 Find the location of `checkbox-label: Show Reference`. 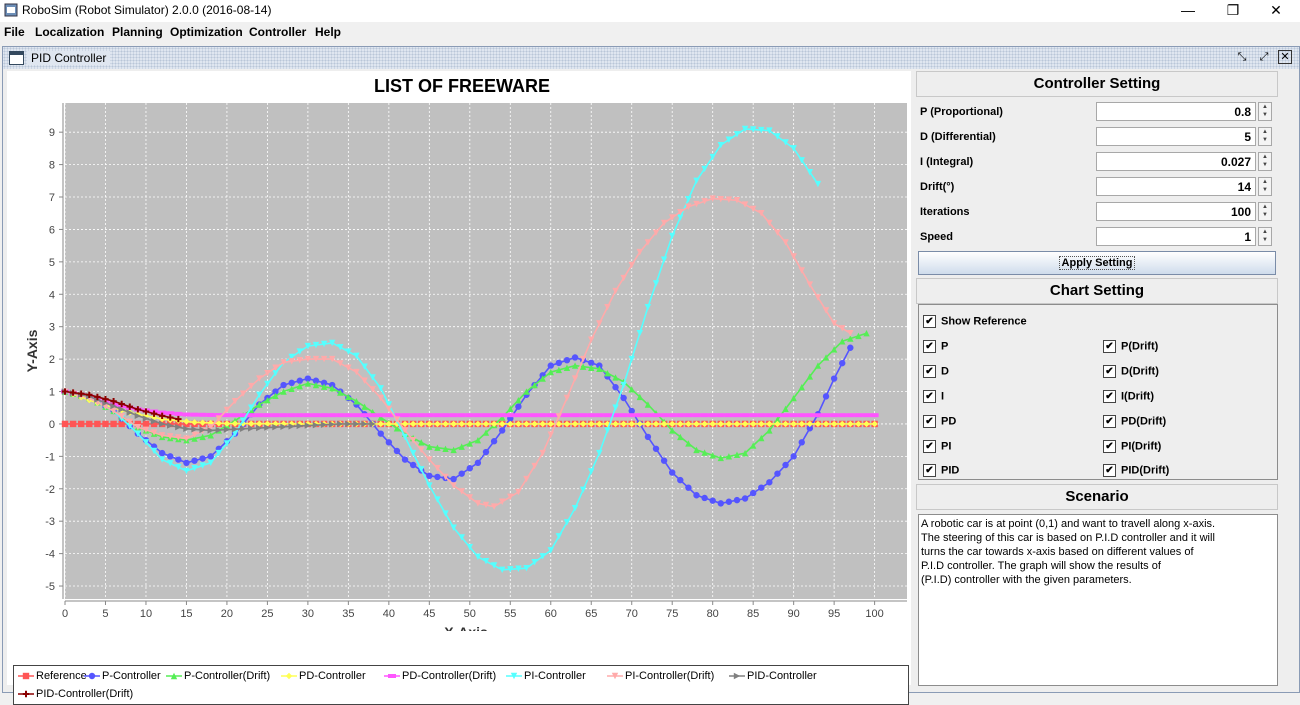

checkbox-label: Show Reference is located at coordinates (984, 321).